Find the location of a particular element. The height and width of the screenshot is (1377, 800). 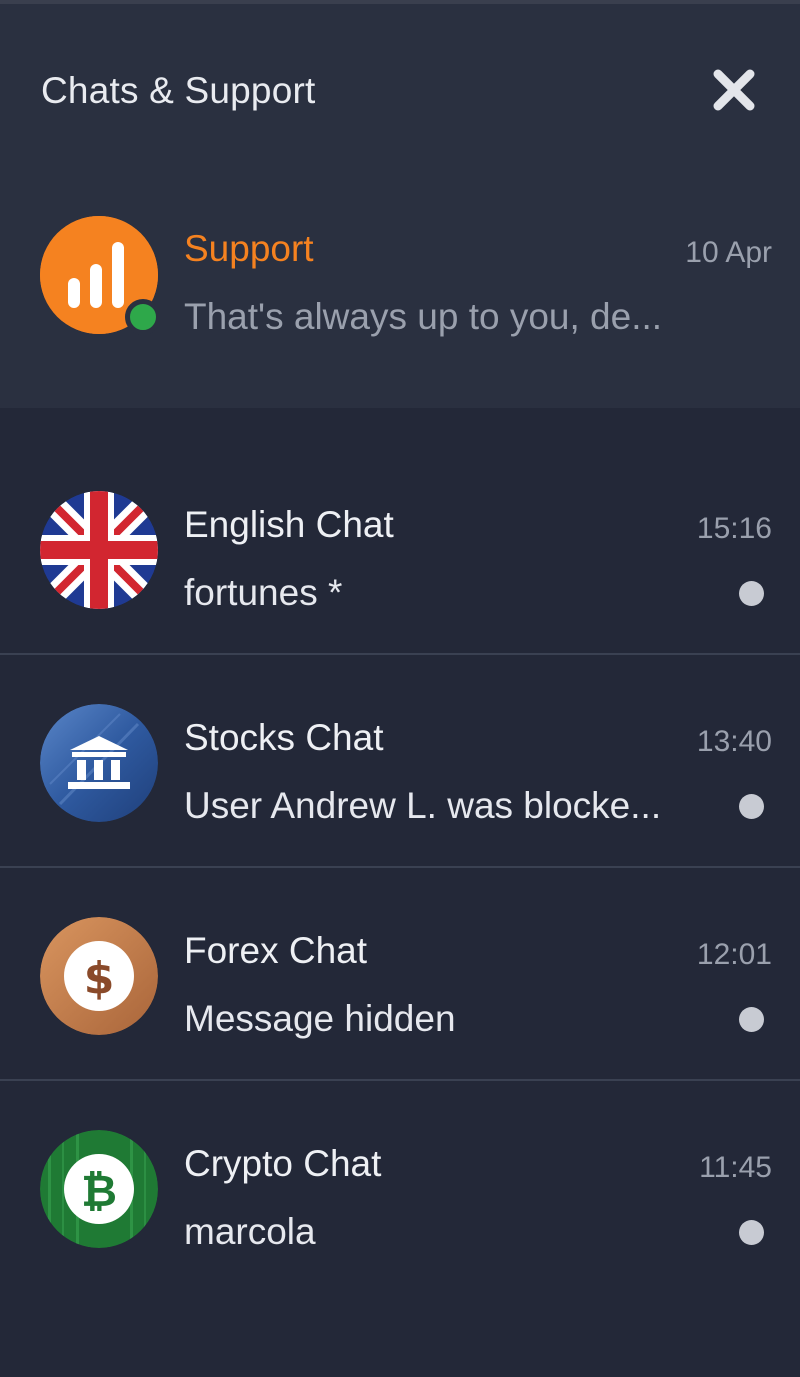

online-status-dot is located at coordinates (143, 317).